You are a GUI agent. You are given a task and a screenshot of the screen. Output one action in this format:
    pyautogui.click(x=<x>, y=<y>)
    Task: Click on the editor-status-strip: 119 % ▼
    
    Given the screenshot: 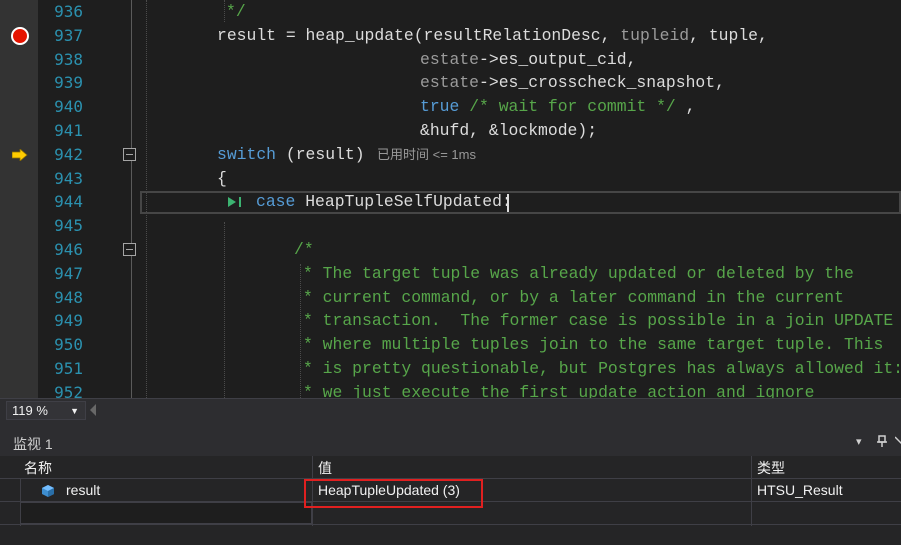 What is the action you would take?
    pyautogui.click(x=450, y=410)
    